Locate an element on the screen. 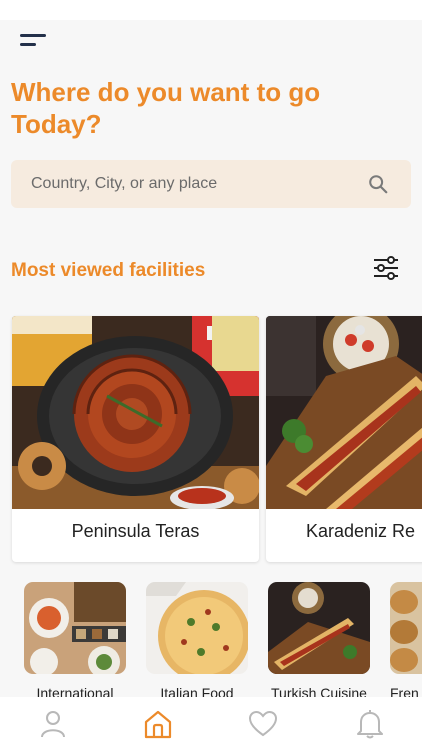 The image size is (422, 750). heart-icon is located at coordinates (263, 724).